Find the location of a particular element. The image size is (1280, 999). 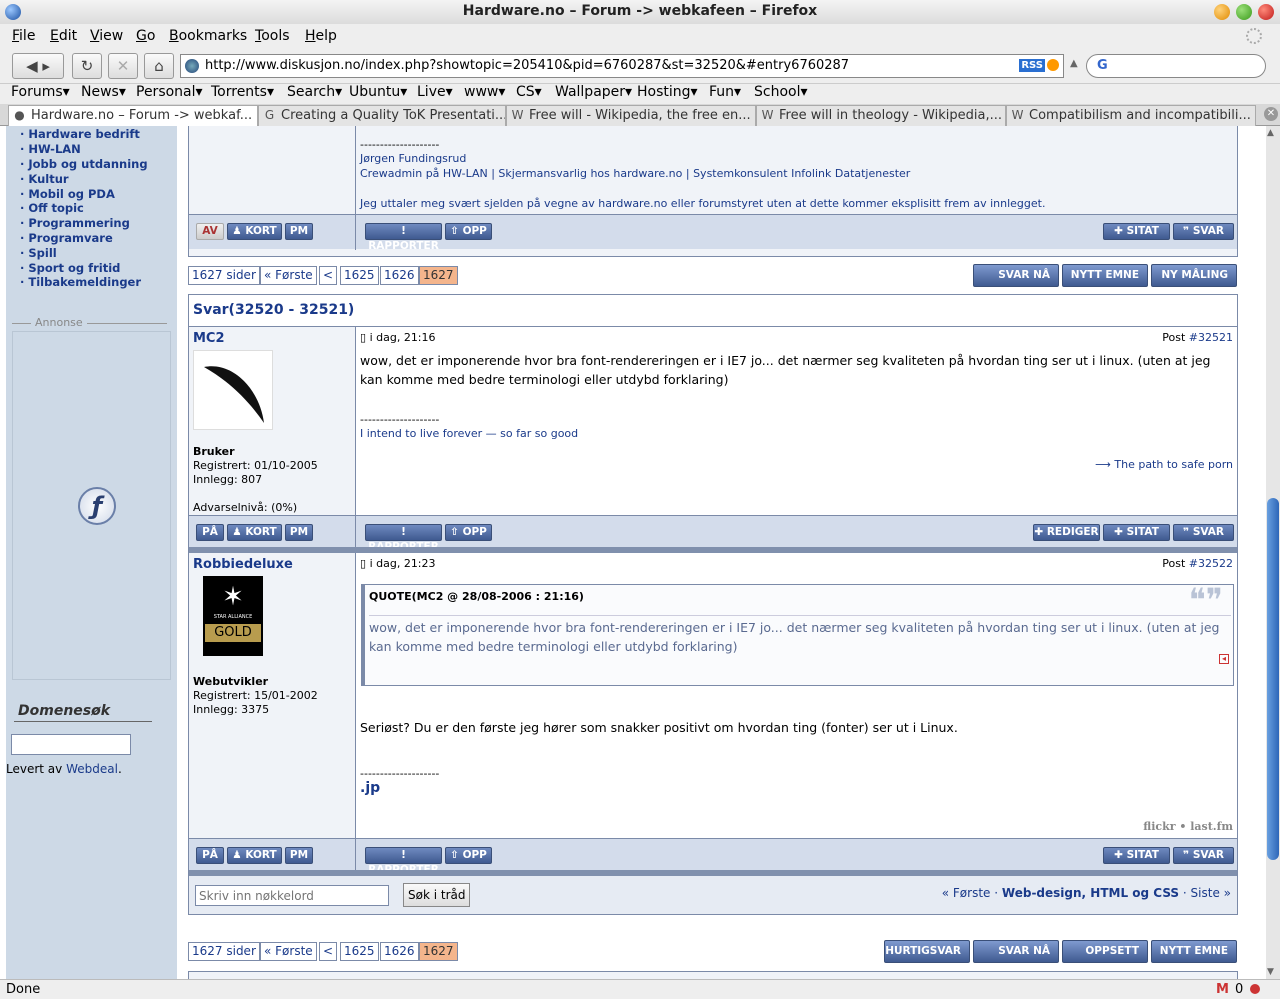

maximize-button is located at coordinates (1244, 12).